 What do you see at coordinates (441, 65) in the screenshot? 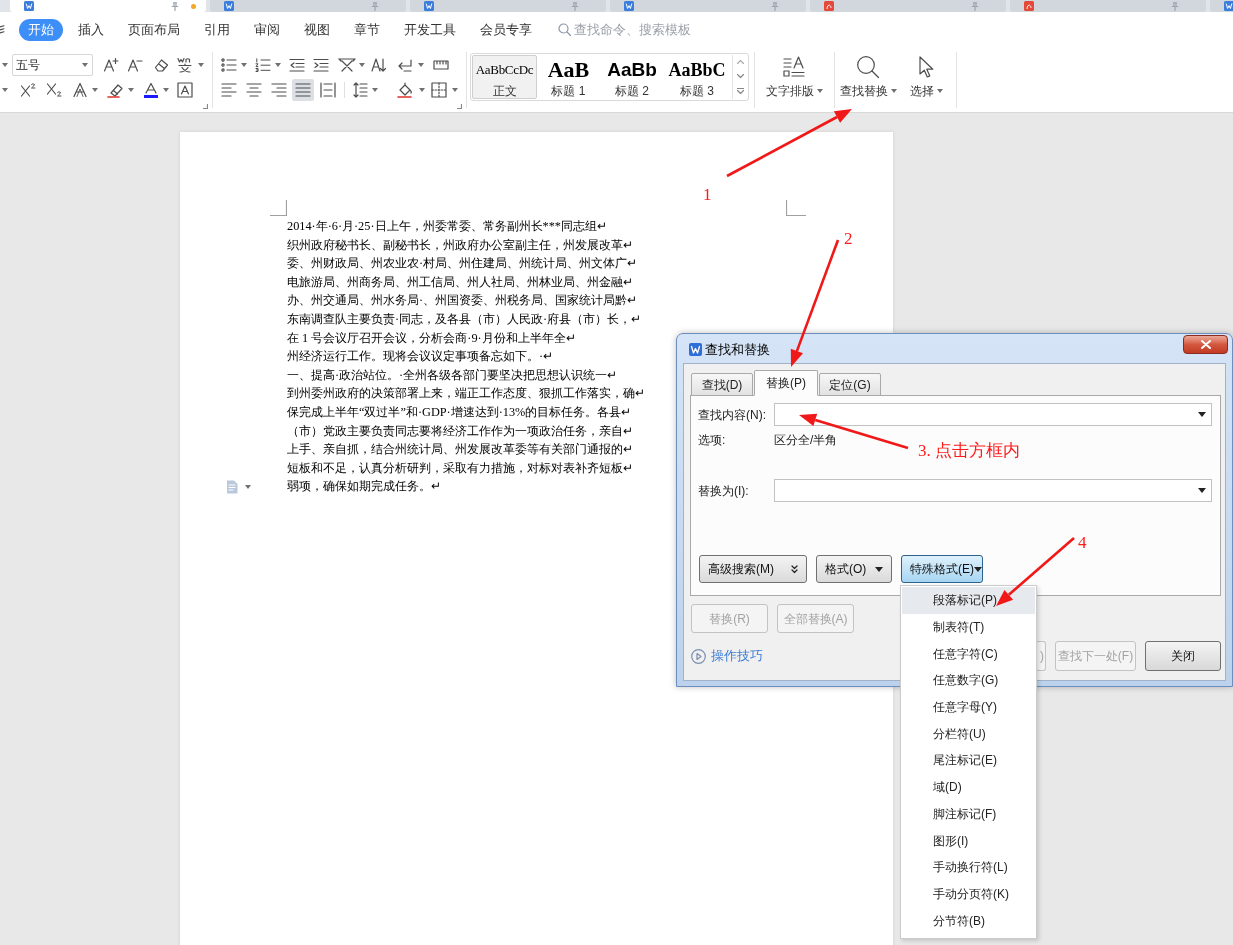
I see `ruler-marks-icon` at bounding box center [441, 65].